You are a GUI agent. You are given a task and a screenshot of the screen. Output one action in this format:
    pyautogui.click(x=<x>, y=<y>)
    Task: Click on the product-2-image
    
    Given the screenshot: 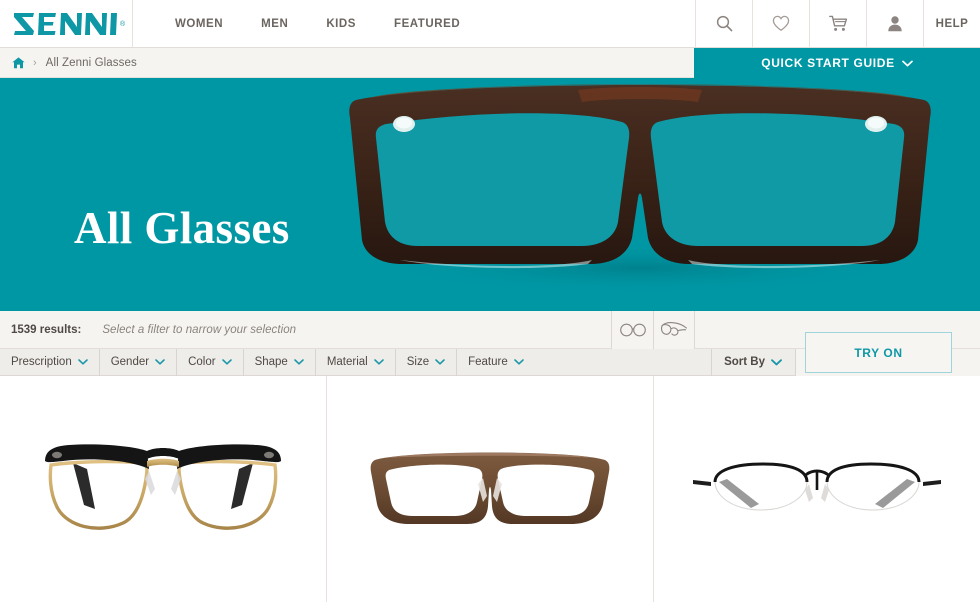 What is the action you would take?
    pyautogui.click(x=490, y=488)
    